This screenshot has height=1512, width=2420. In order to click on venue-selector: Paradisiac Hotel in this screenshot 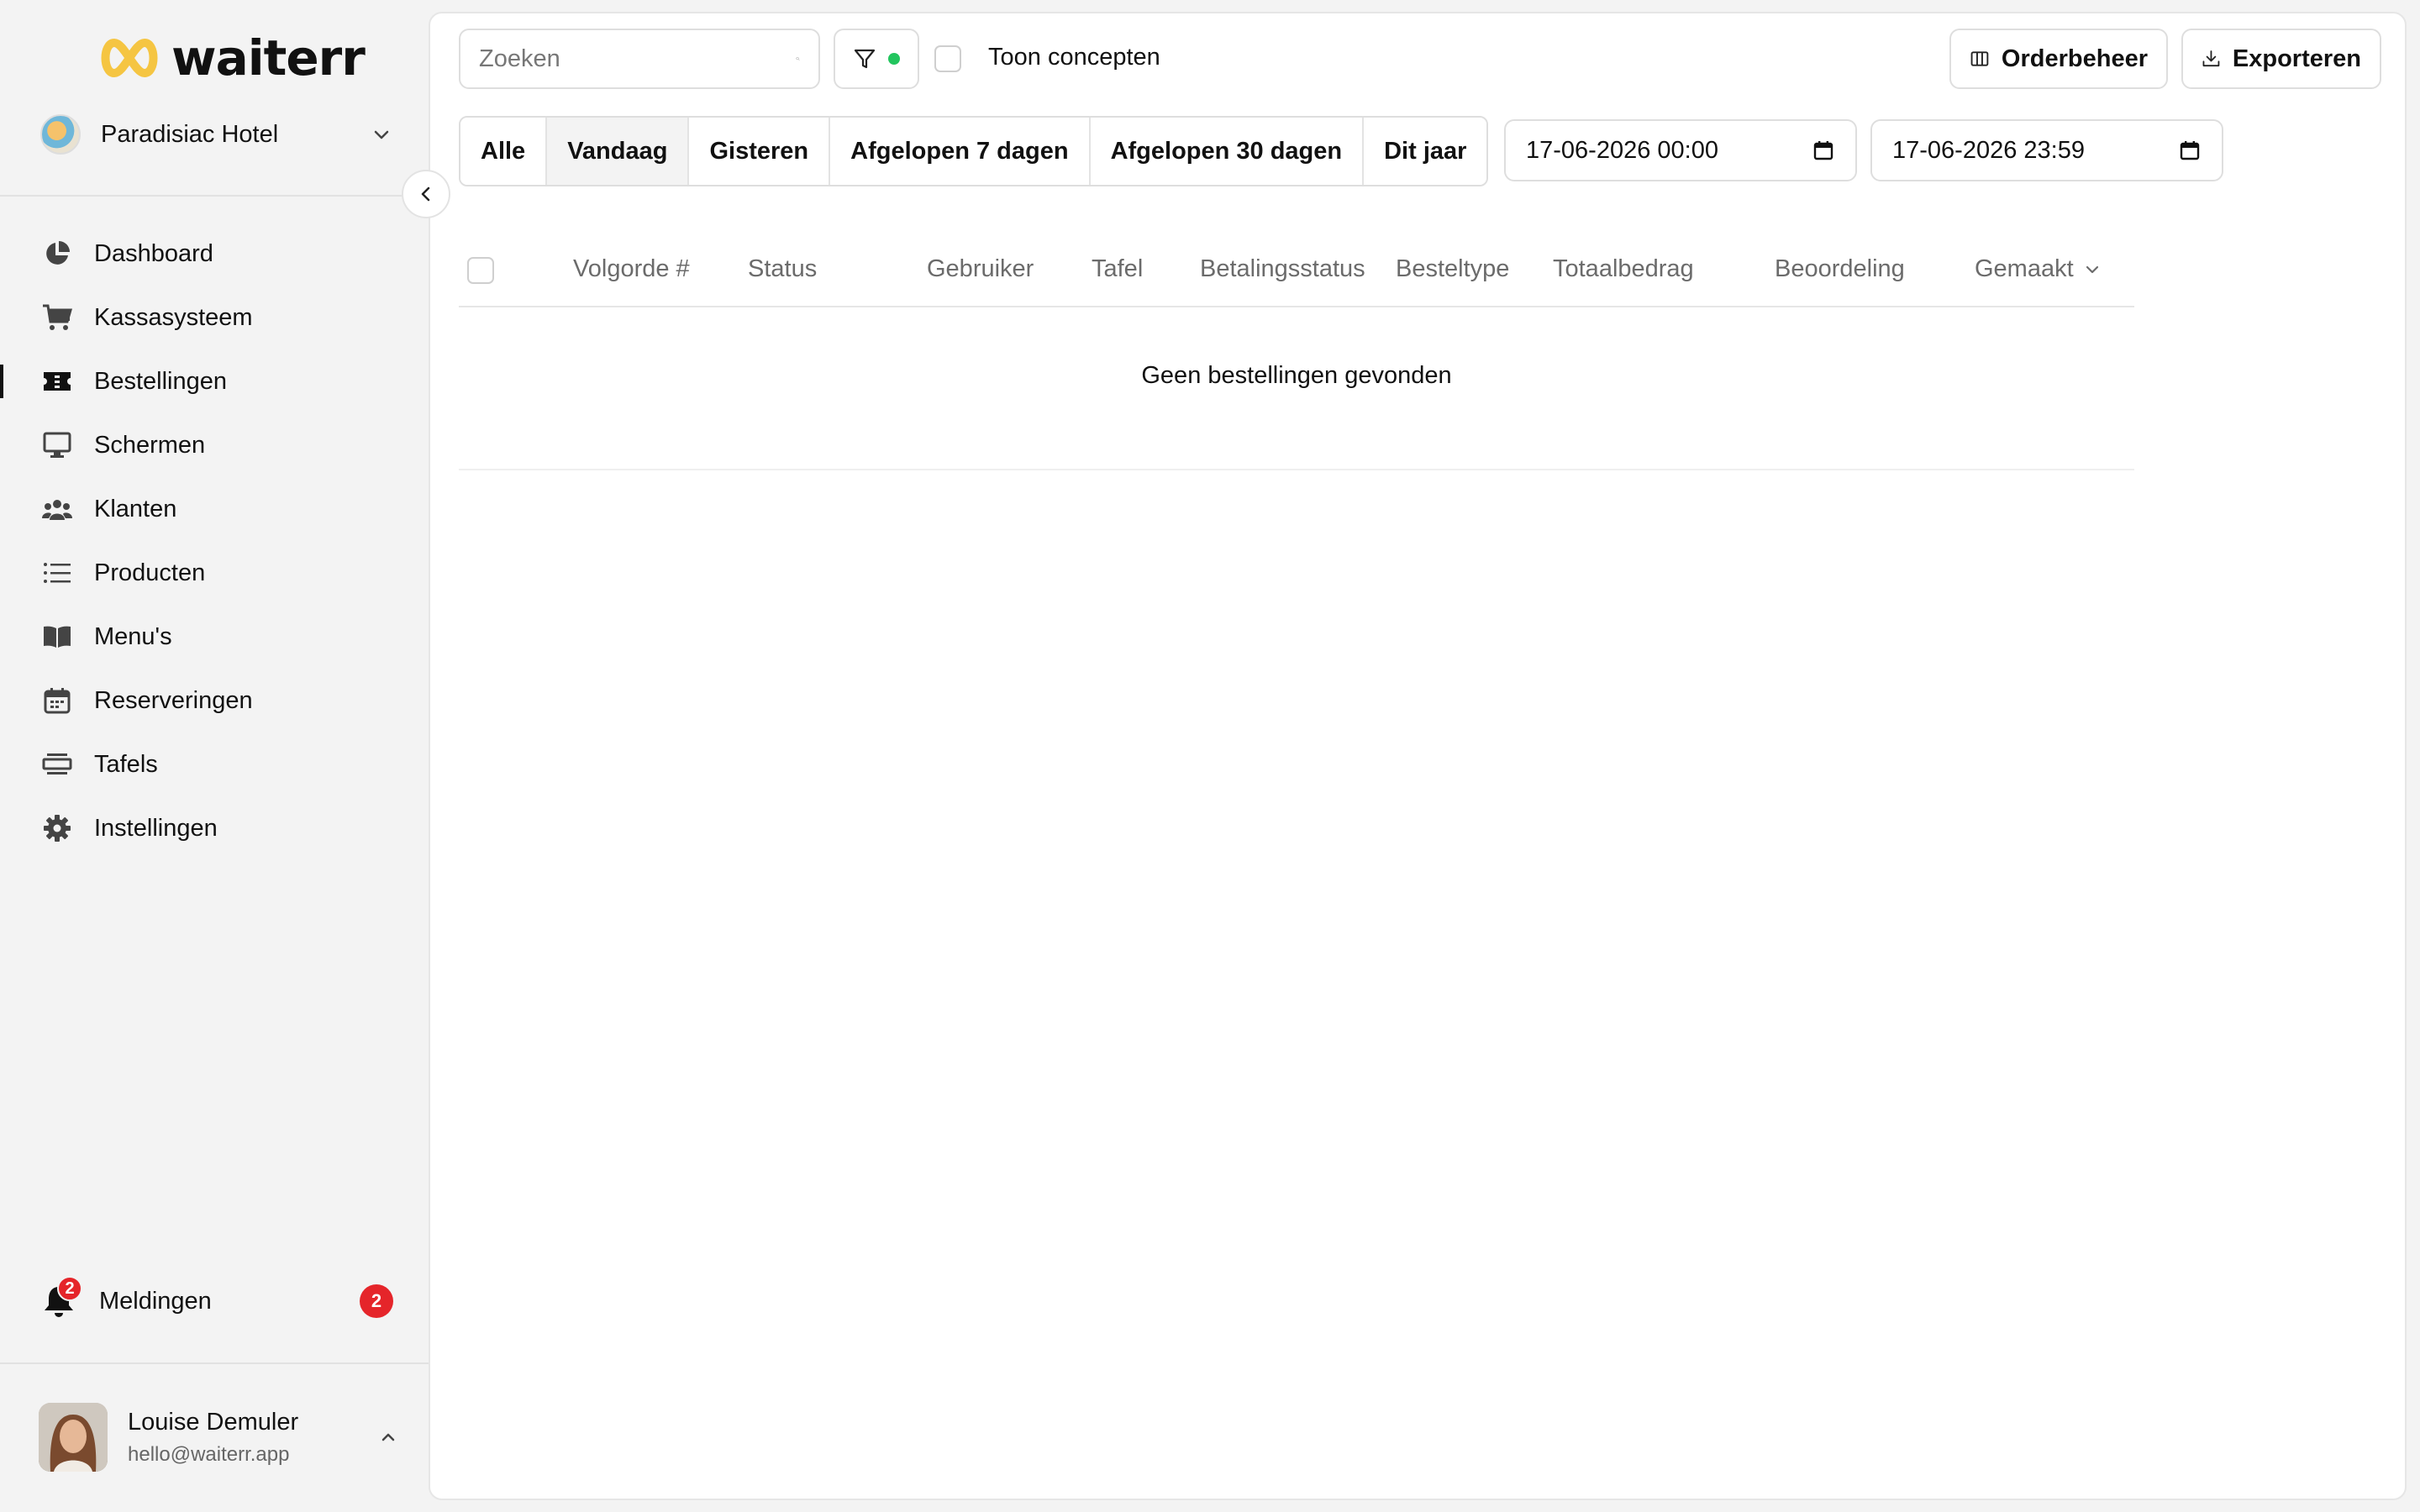, I will do `click(217, 134)`.